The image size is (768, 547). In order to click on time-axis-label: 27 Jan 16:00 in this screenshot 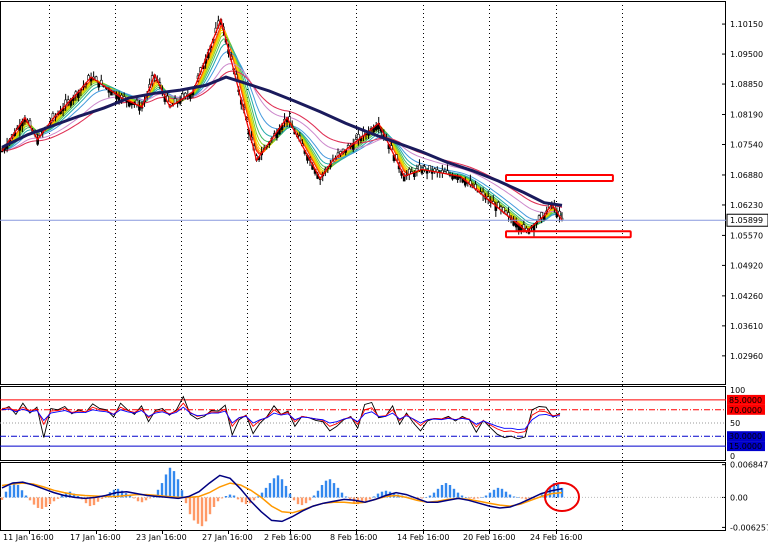, I will do `click(227, 537)`.